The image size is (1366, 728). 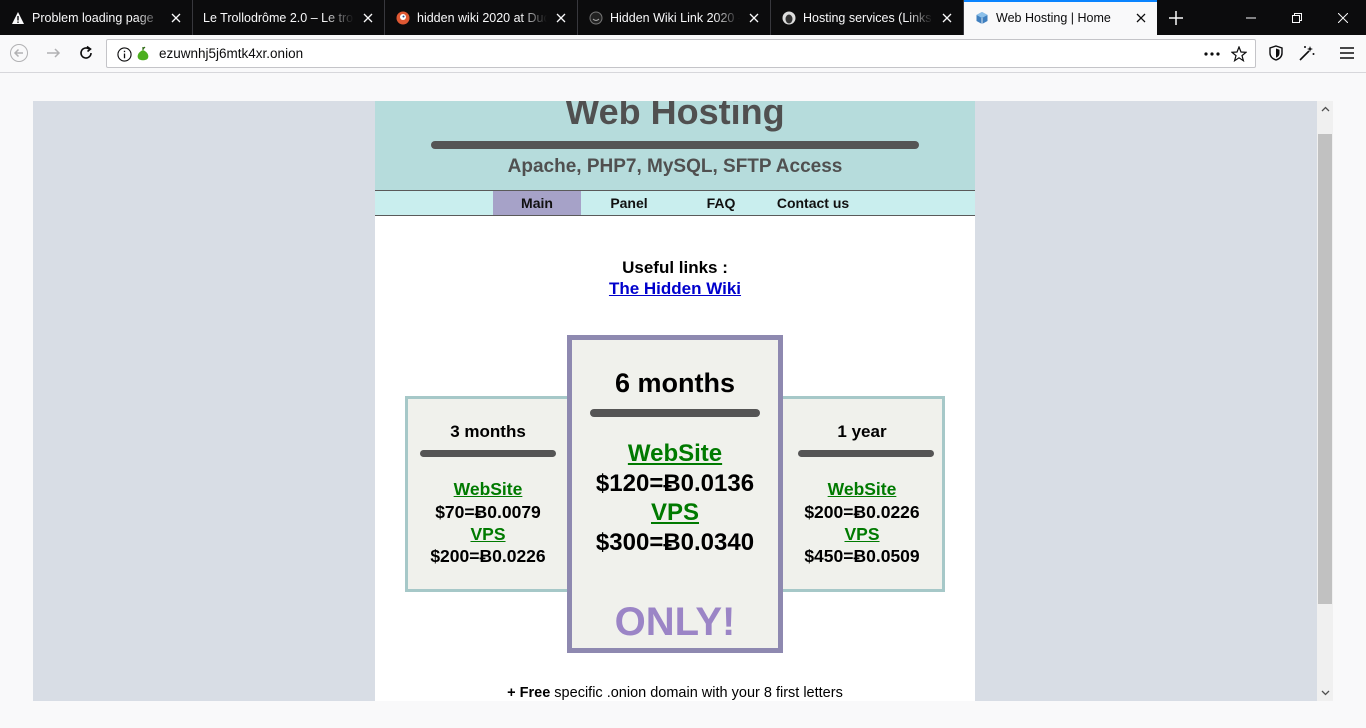 What do you see at coordinates (93, 17) in the screenshot?
I see `tab-title: Problem loading page` at bounding box center [93, 17].